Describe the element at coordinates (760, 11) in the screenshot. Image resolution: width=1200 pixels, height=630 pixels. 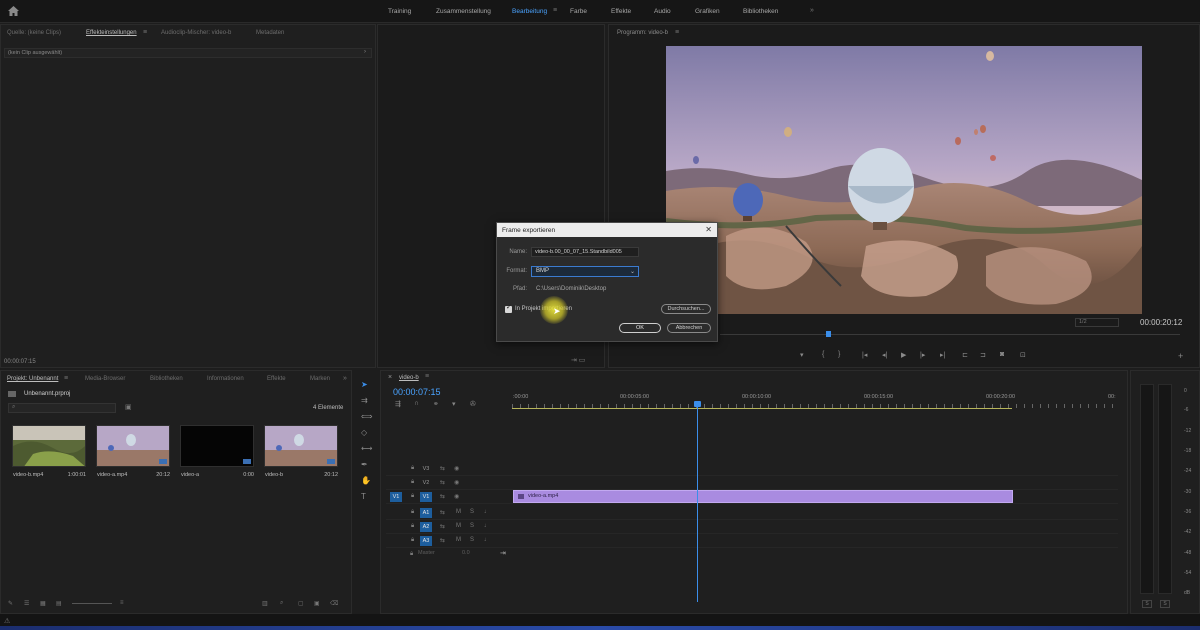
I see `workspace-tab-bibliotheken: Bibliotheken` at that location.